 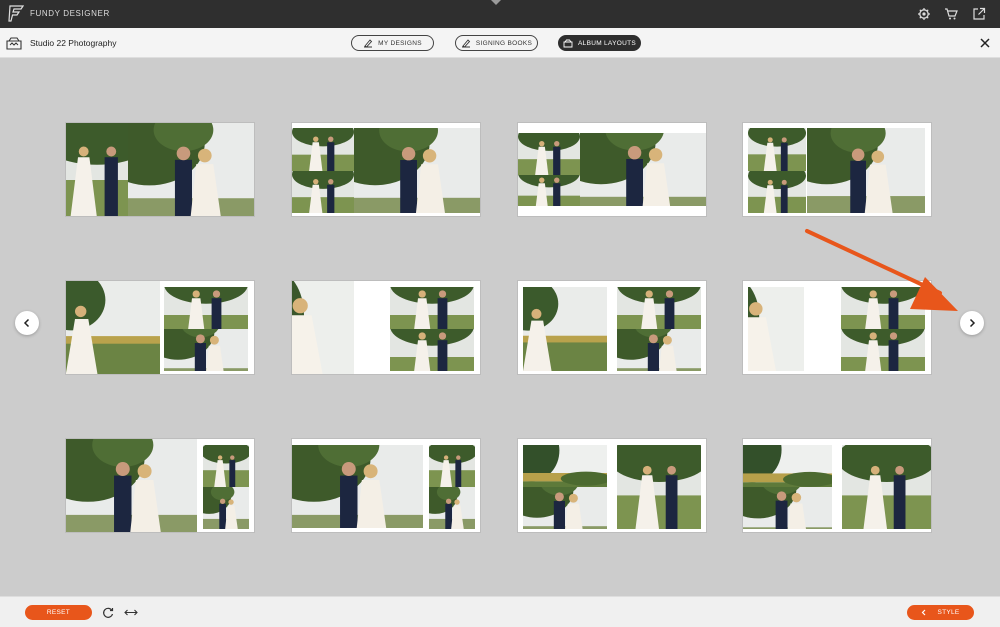 What do you see at coordinates (400, 43) in the screenshot?
I see `tab-label: MY DESIGNS` at bounding box center [400, 43].